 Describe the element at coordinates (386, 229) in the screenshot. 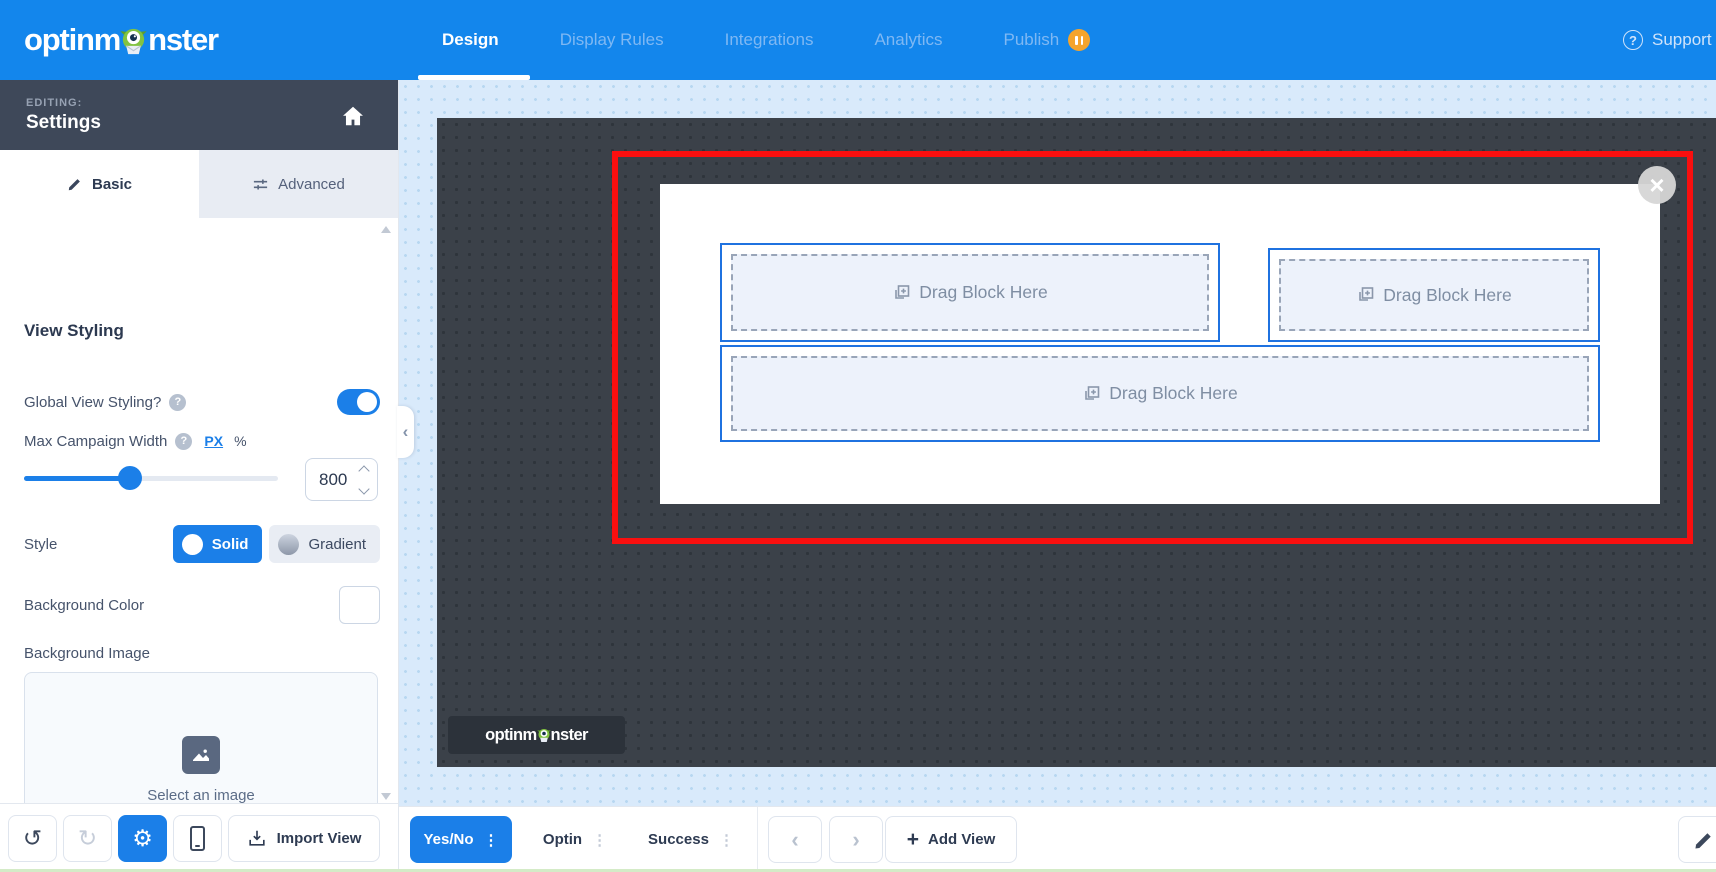

I see `scrollbar-up-icon` at that location.